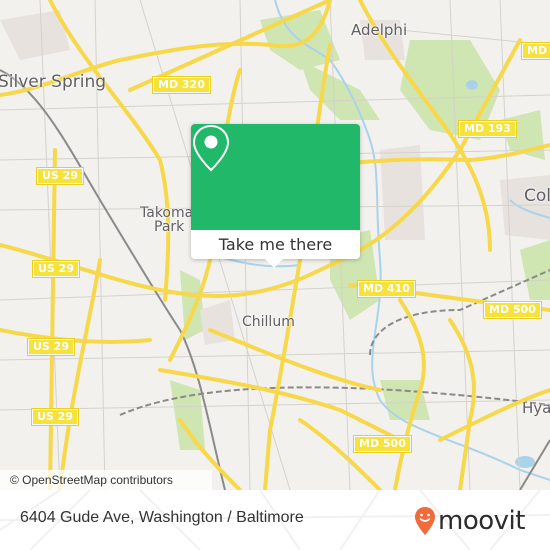 The height and width of the screenshot is (550, 550). What do you see at coordinates (106, 480) in the screenshot?
I see `map-attribution: © OpenStreetMap contributors` at bounding box center [106, 480].